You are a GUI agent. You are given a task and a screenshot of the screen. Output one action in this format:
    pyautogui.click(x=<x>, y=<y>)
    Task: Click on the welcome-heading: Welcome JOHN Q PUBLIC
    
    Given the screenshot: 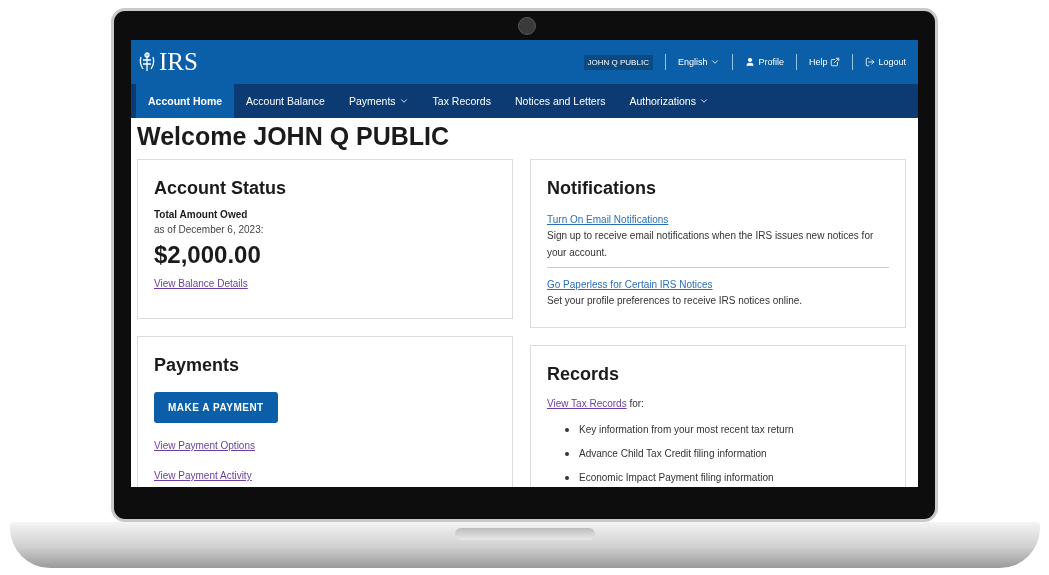 What is the action you would take?
    pyautogui.click(x=294, y=136)
    